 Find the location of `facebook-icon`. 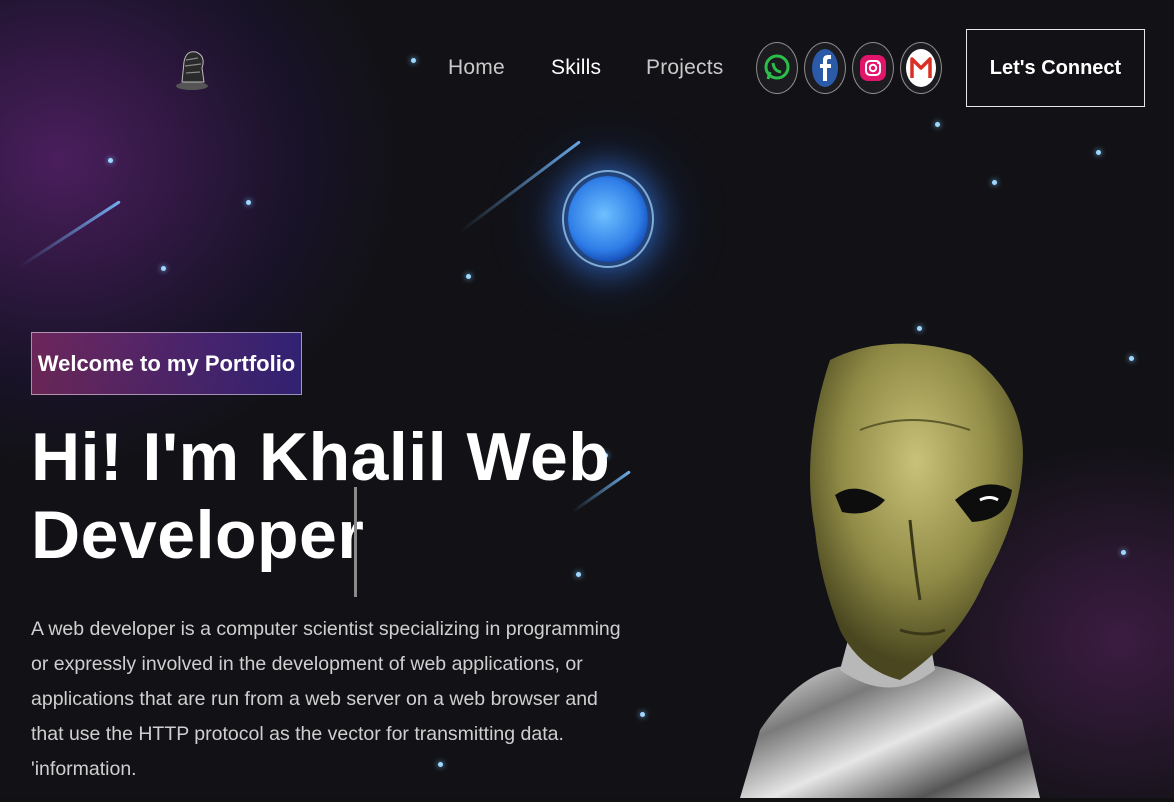

facebook-icon is located at coordinates (825, 68).